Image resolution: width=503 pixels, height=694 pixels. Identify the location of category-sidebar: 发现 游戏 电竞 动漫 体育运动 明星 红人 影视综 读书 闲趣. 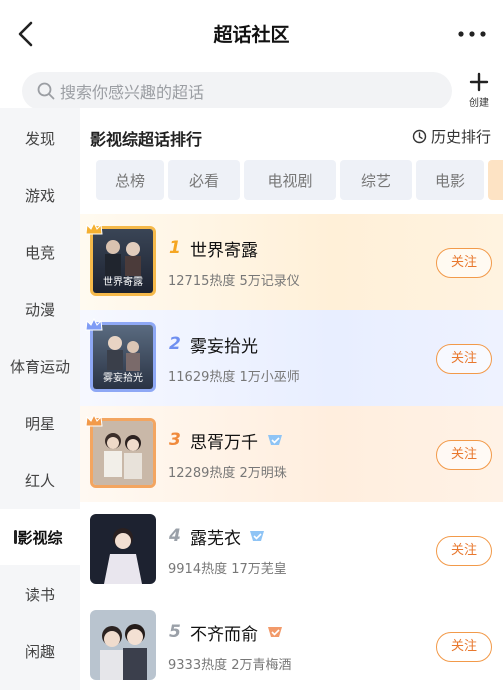
(40, 399).